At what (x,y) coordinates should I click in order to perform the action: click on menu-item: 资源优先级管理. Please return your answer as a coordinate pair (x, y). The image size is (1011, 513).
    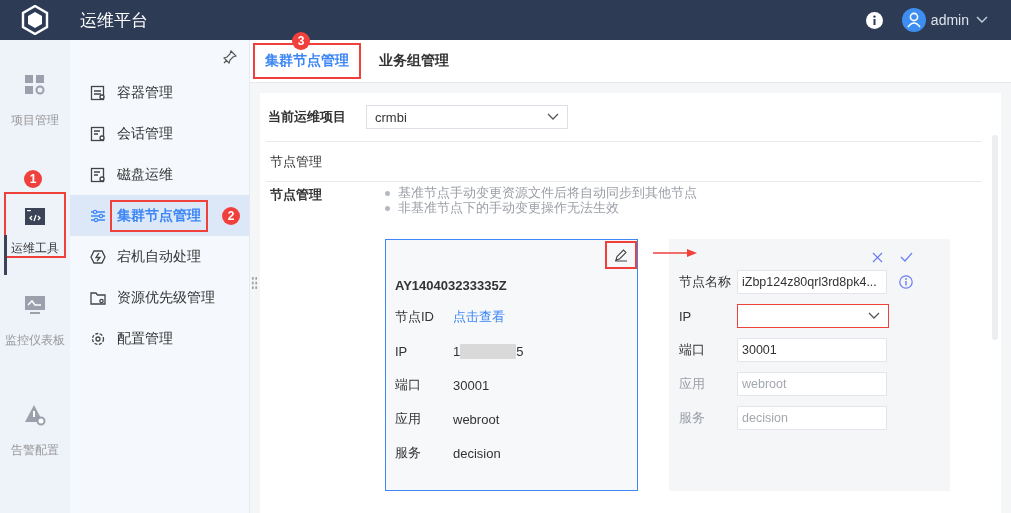
    Looking at the image, I should click on (159, 297).